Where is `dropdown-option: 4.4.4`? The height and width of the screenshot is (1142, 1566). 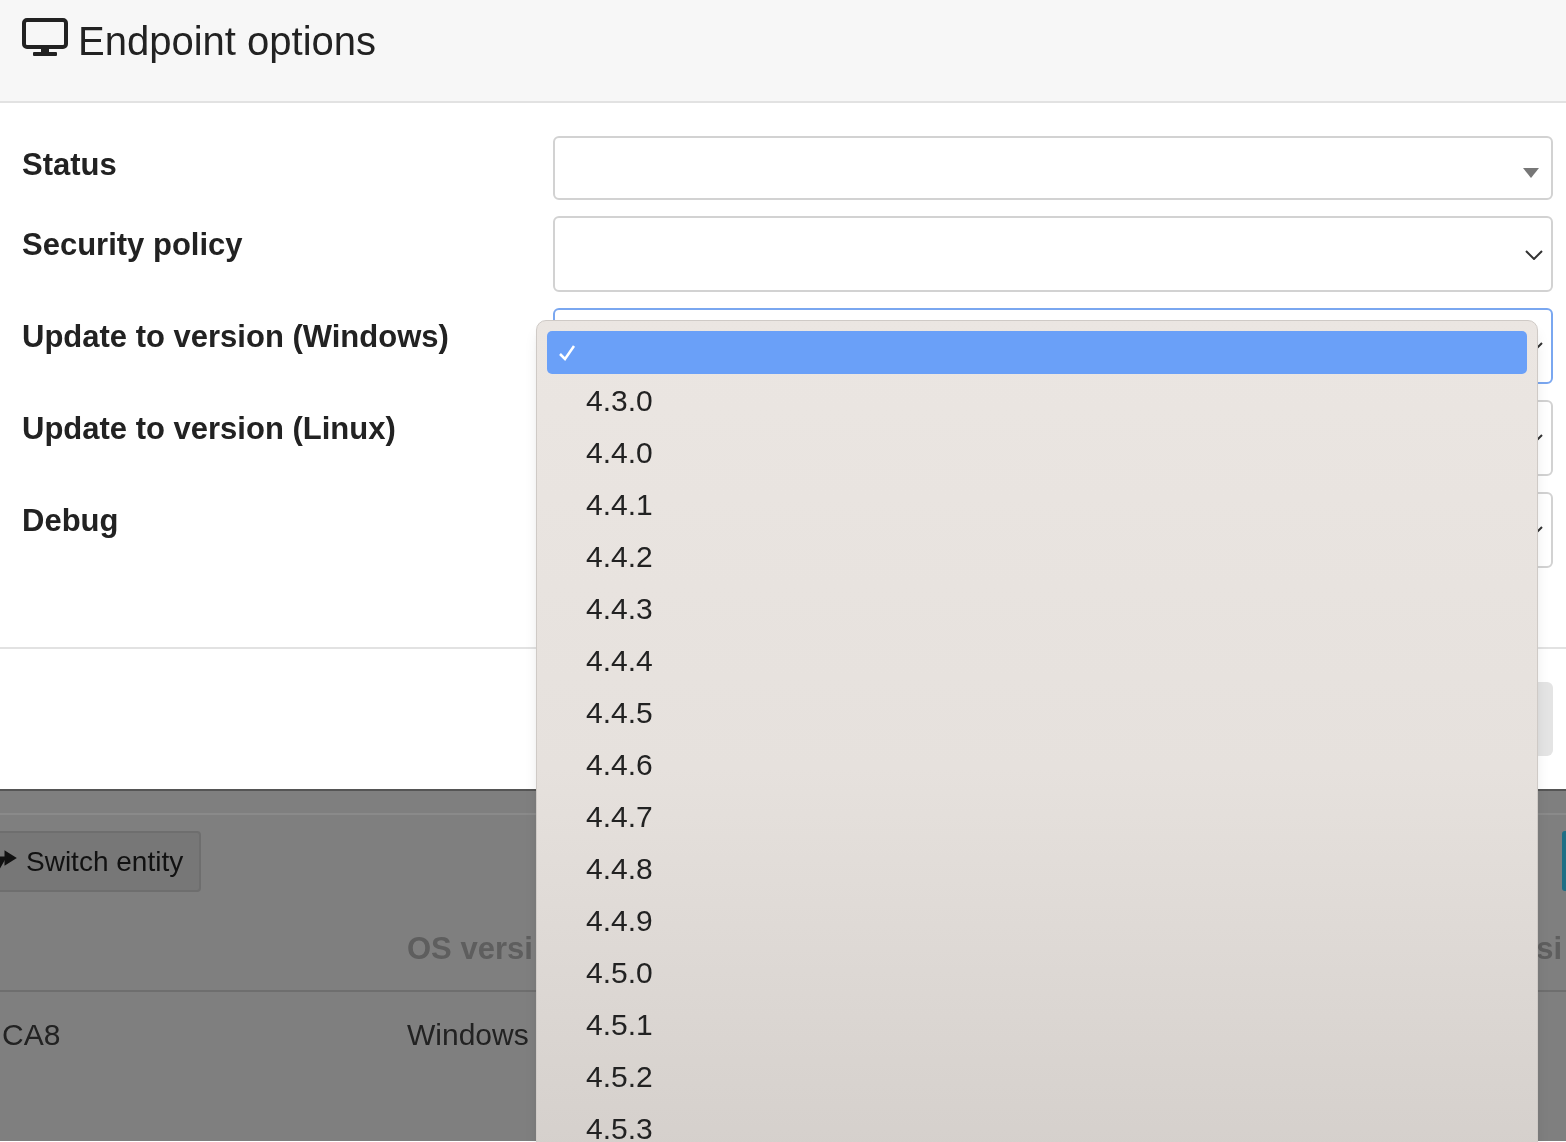
dropdown-option: 4.4.4 is located at coordinates (1037, 660).